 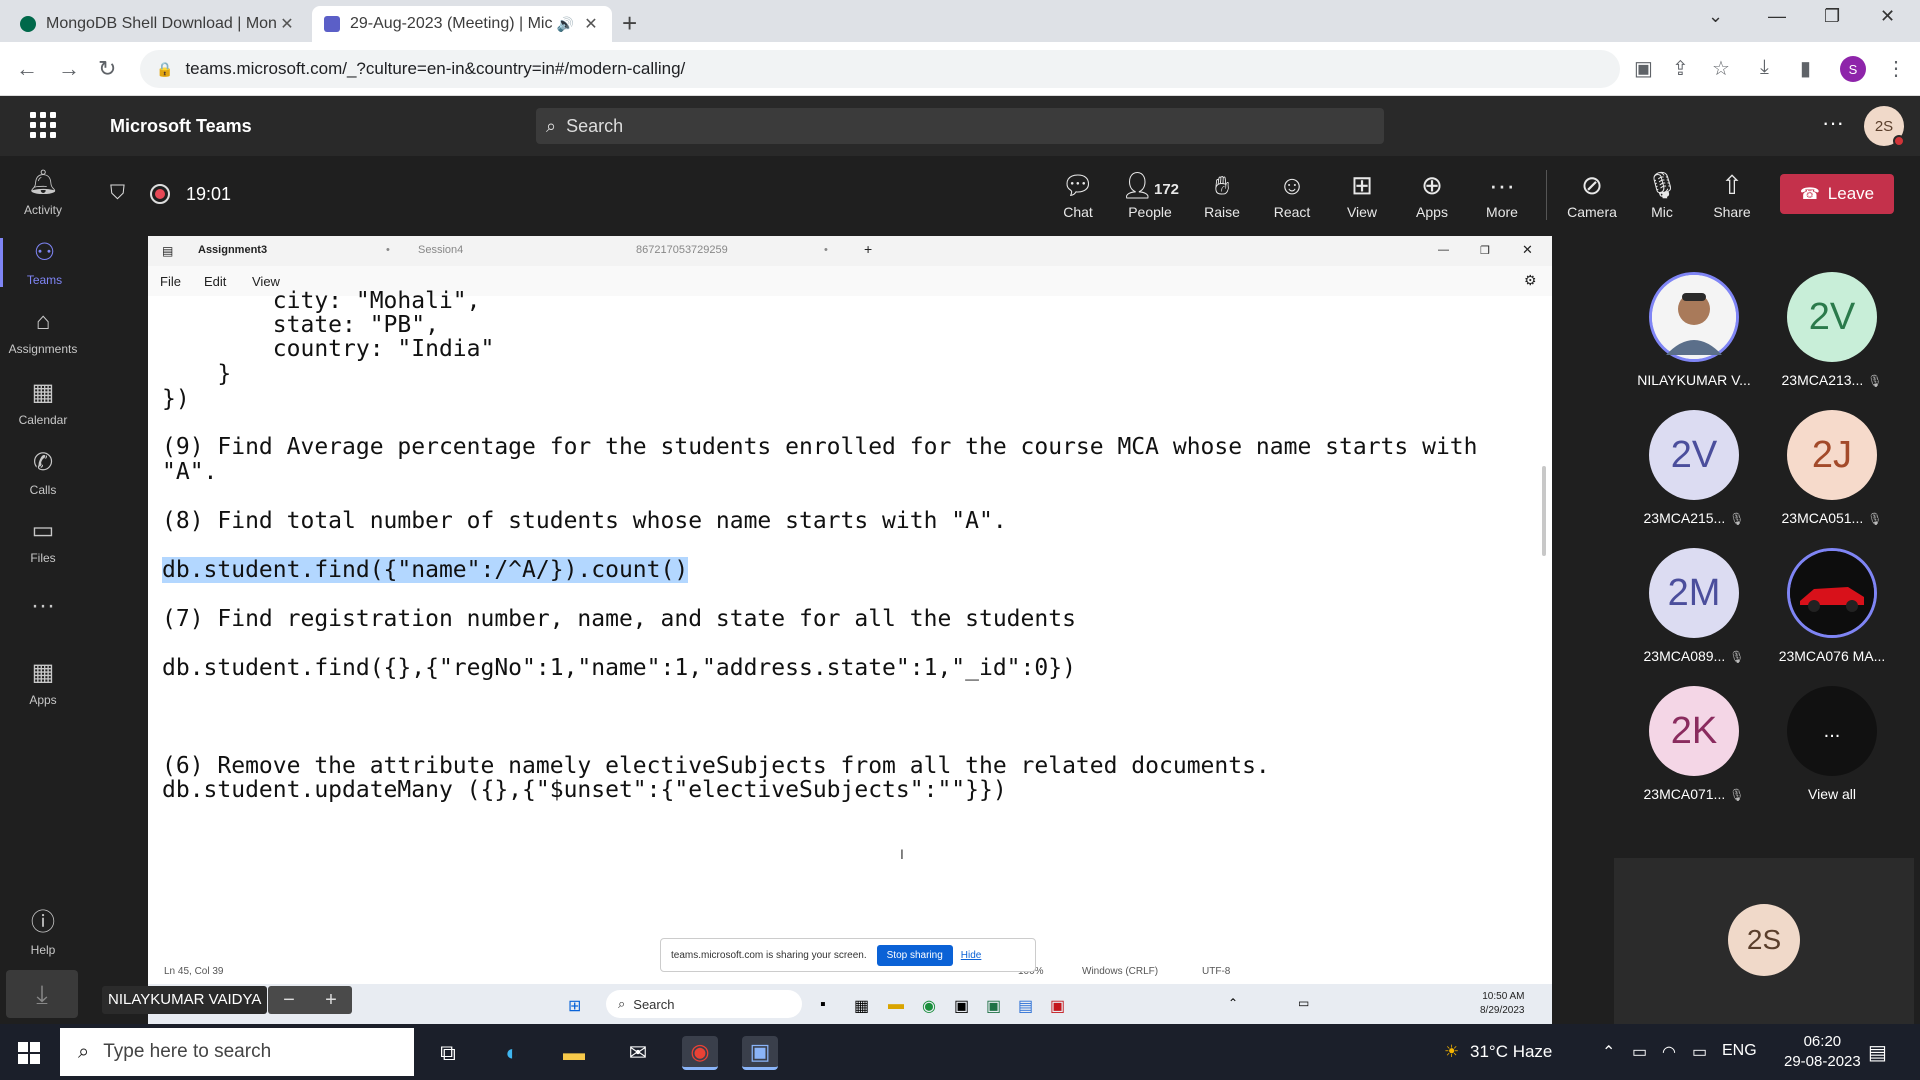 I want to click on rail-item-help: ⓘ Help, so click(x=43, y=929).